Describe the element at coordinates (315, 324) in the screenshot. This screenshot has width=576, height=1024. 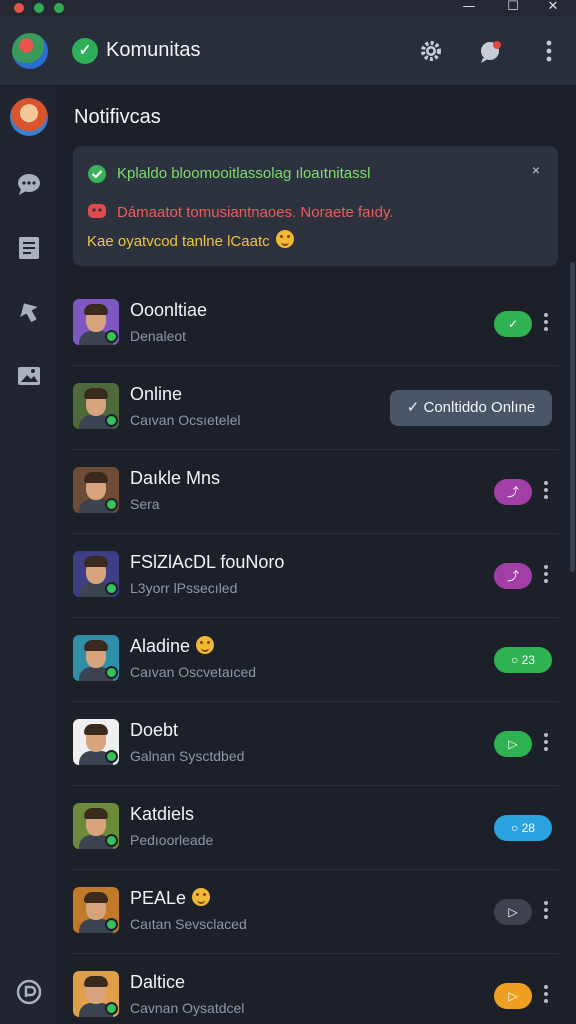
I see `contact-row: Ooonltiae Denaleot ✓` at that location.